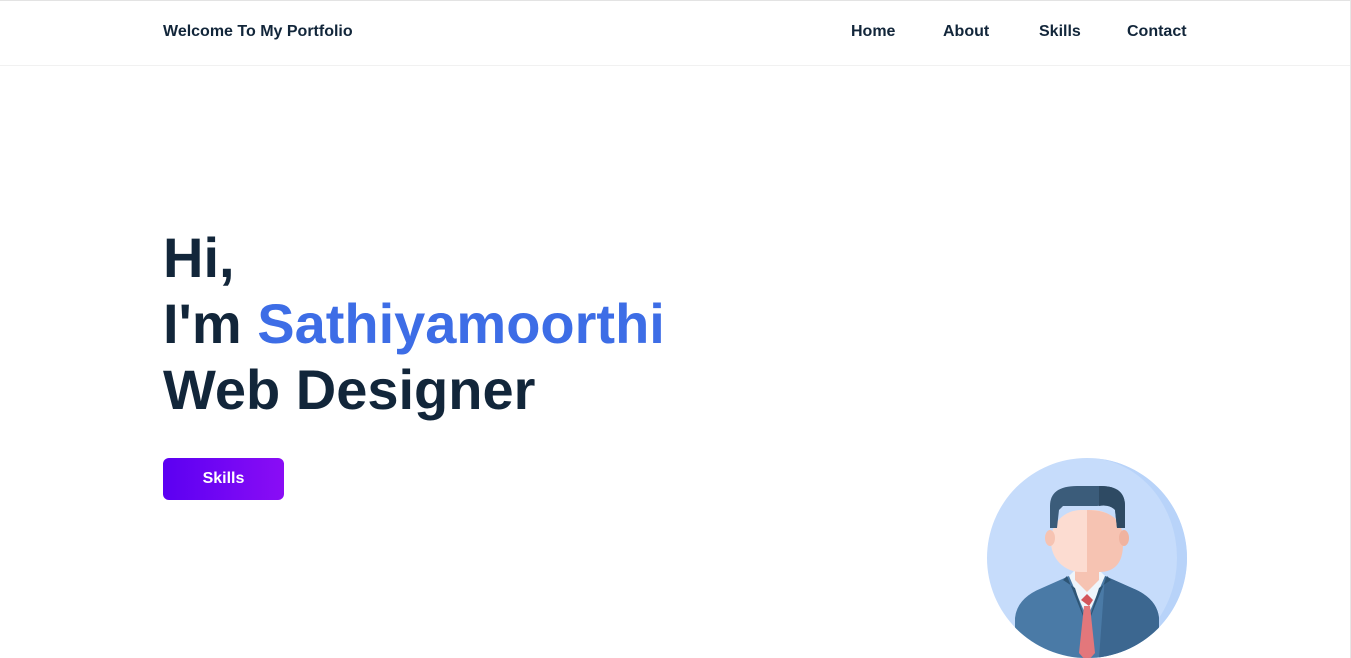  I want to click on hero-intro-line: I'm Sathiyamoorthi, so click(414, 324).